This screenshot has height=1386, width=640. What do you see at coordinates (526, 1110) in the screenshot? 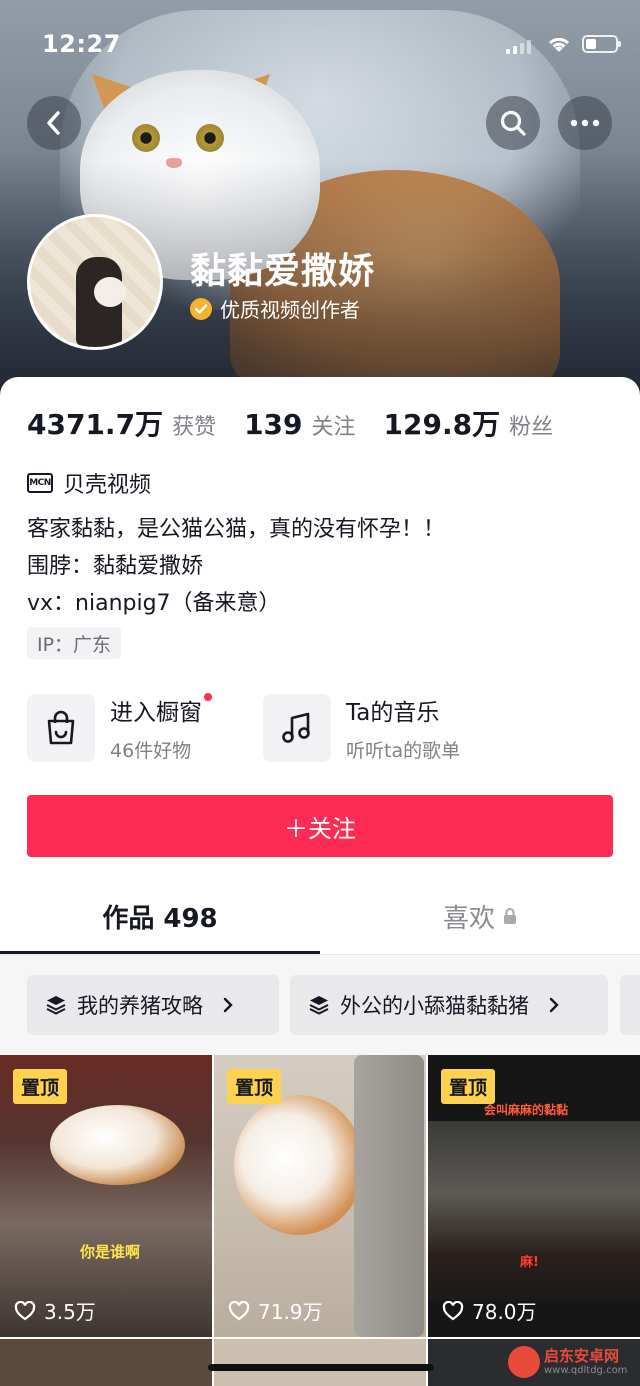
I see `video-caption: 会叫麻麻的黏黏` at bounding box center [526, 1110].